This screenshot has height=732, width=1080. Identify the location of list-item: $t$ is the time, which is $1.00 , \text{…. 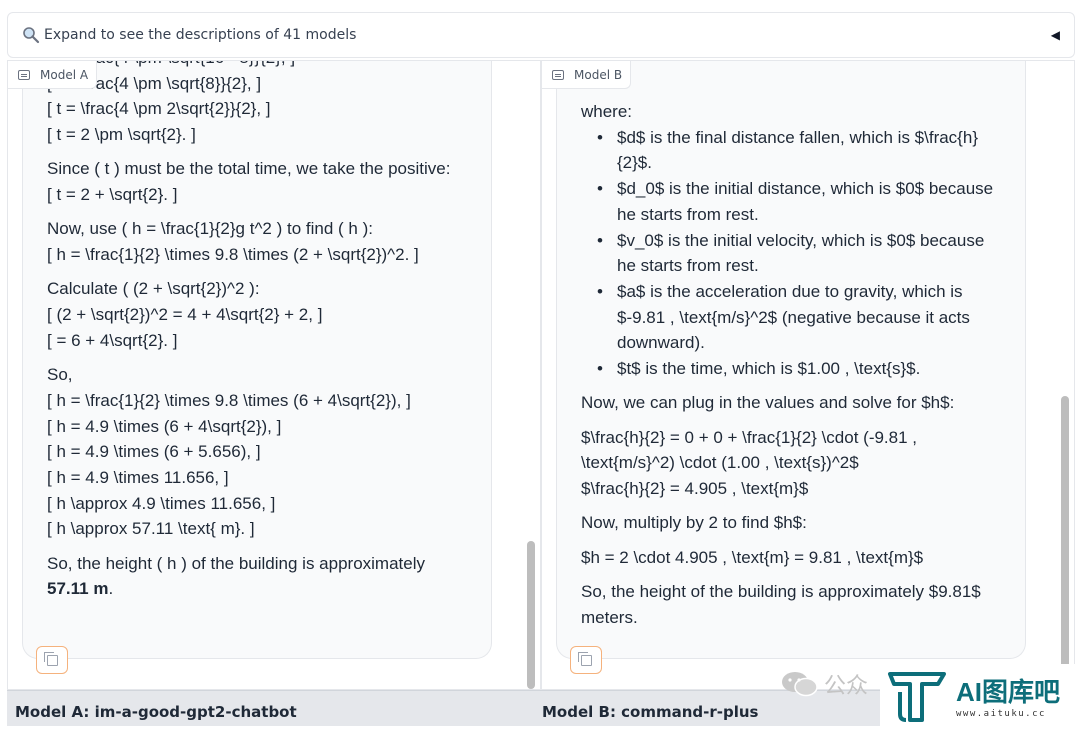
(809, 369).